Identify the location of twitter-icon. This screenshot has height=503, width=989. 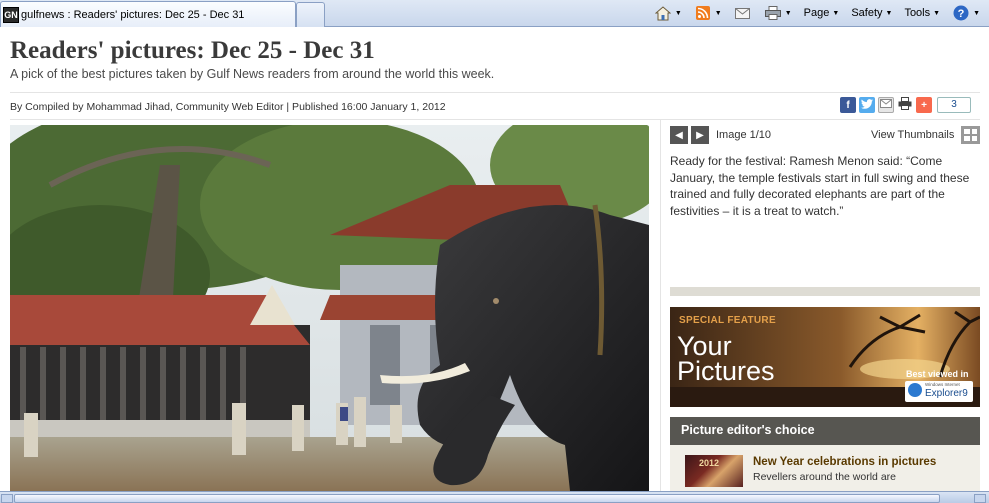
(867, 105).